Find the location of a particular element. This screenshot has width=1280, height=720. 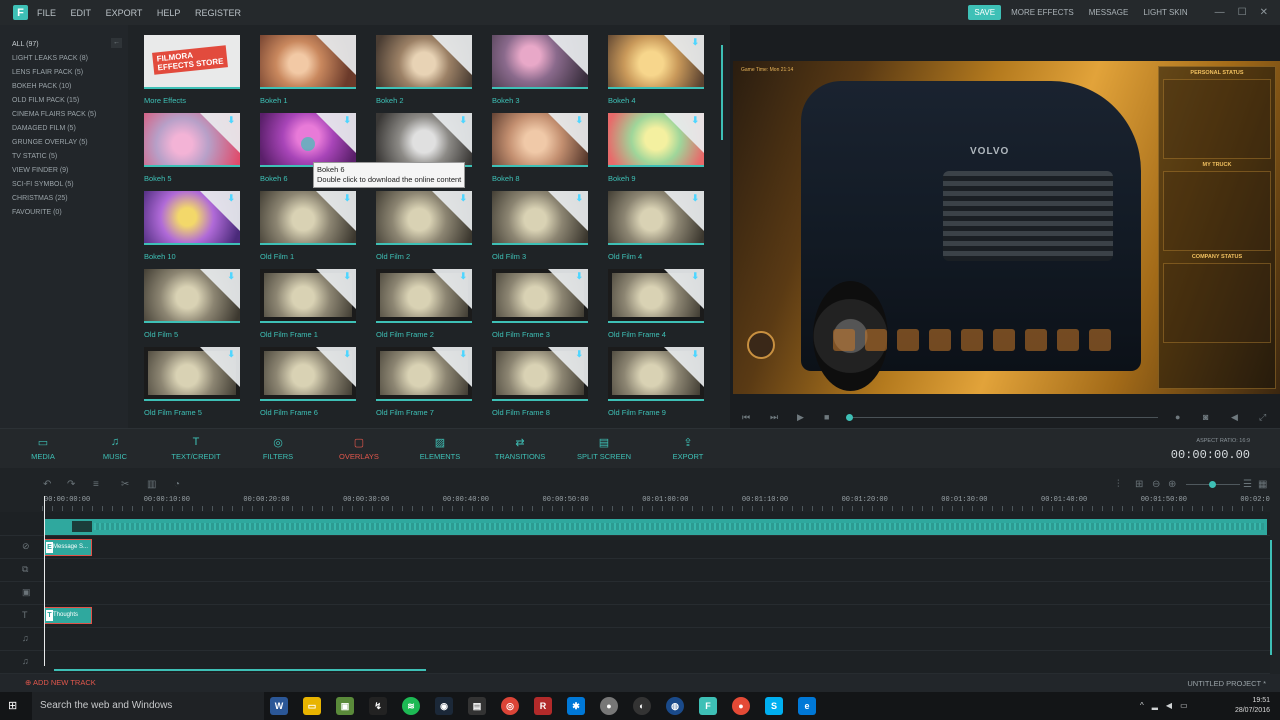

track-text: T T Thoughts is located at coordinates (635, 616).